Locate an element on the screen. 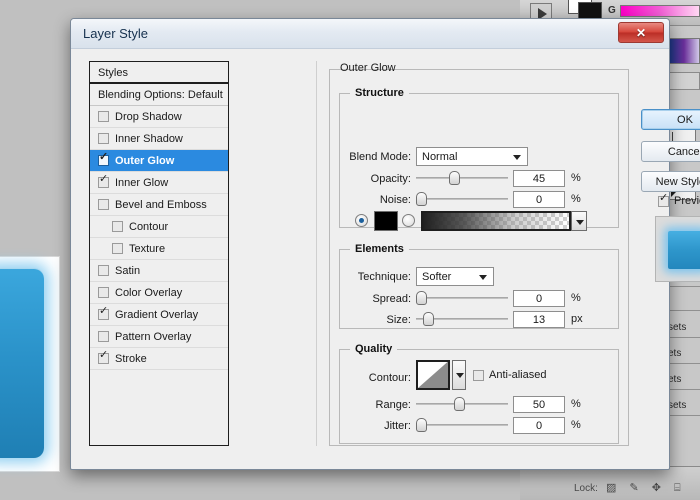 The image size is (700, 500). jitter-slider is located at coordinates (462, 425).